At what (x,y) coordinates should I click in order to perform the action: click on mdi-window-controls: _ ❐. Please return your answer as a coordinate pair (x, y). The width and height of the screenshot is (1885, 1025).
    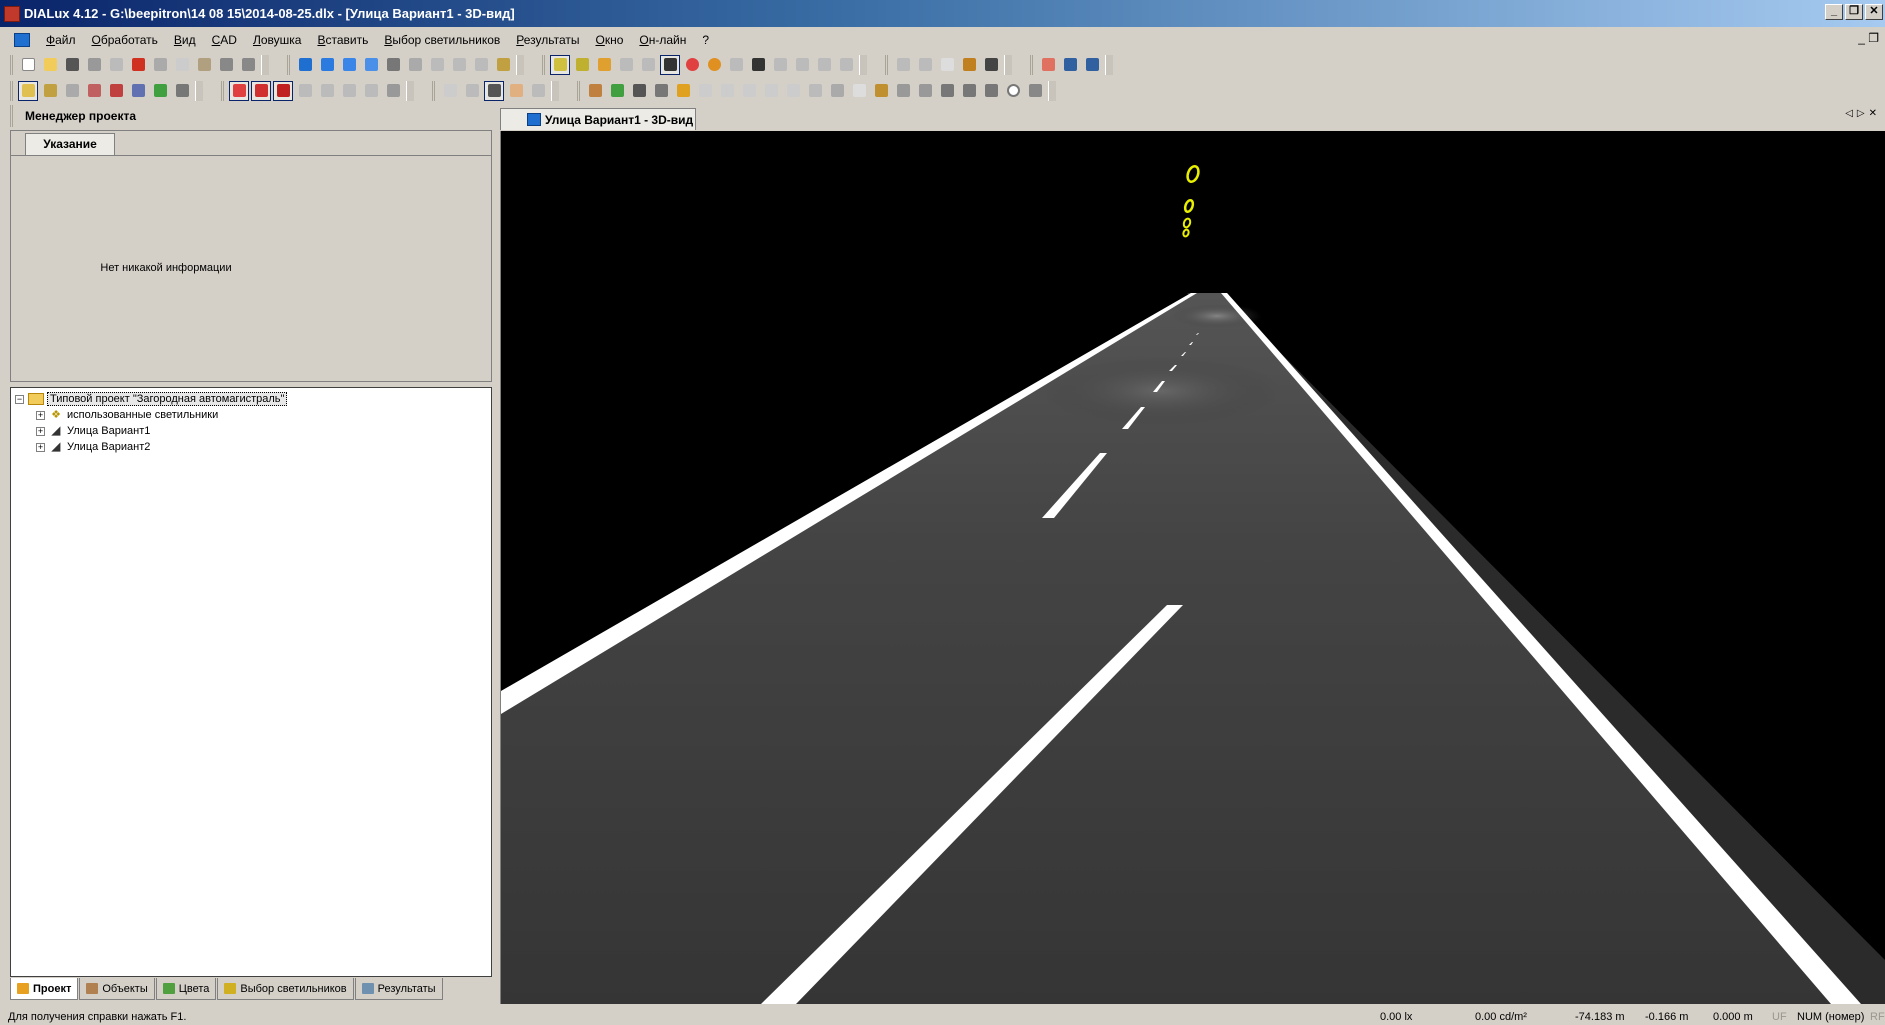
    Looking at the image, I should click on (1868, 38).